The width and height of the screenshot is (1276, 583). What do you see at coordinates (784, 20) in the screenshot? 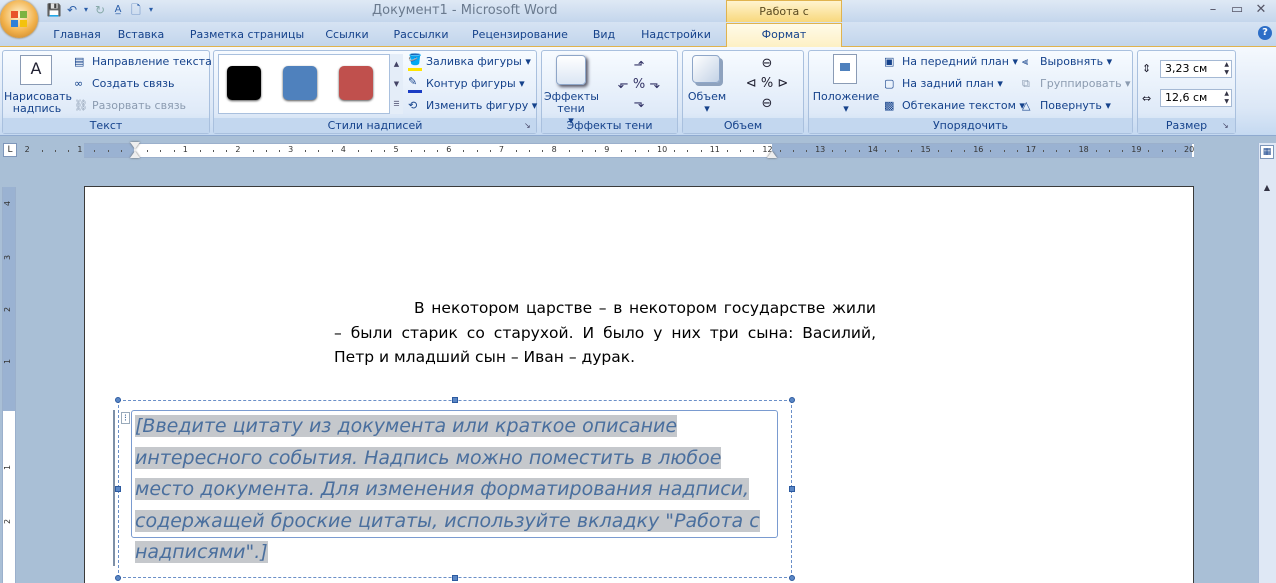
I see `context-tab-header: Работа с надписями` at bounding box center [784, 20].